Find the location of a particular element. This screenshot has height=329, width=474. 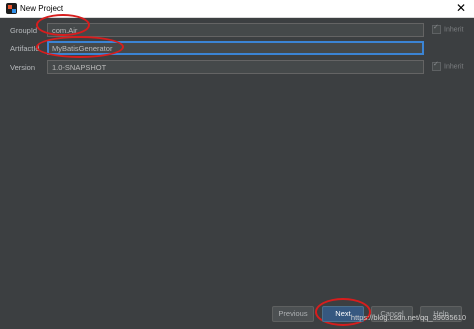

version-inherit-checkbox: Inherit is located at coordinates (448, 66).